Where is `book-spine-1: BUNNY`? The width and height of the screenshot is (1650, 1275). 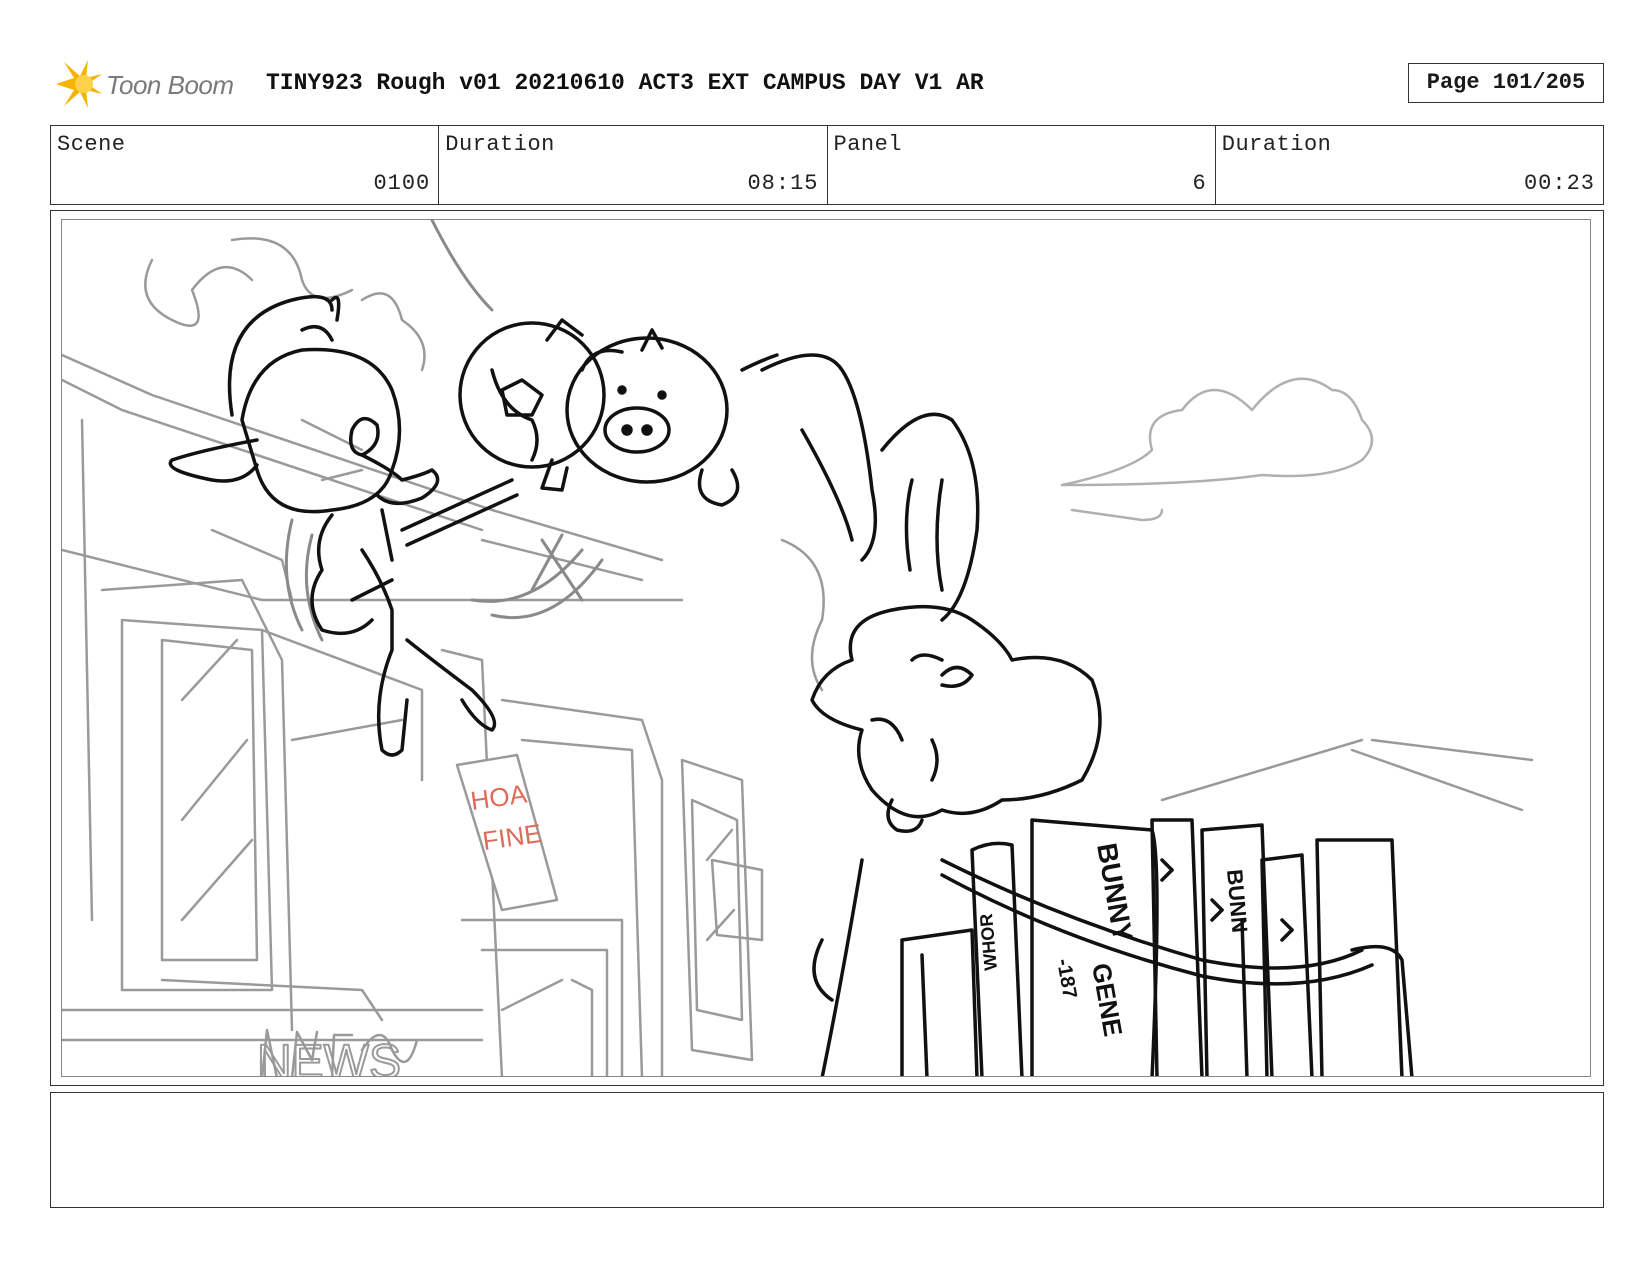
book-spine-1: BUNNY is located at coordinates (1115, 893).